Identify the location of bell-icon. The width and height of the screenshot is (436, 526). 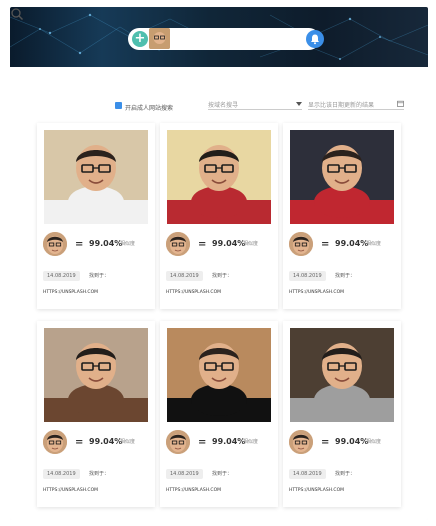
(315, 39).